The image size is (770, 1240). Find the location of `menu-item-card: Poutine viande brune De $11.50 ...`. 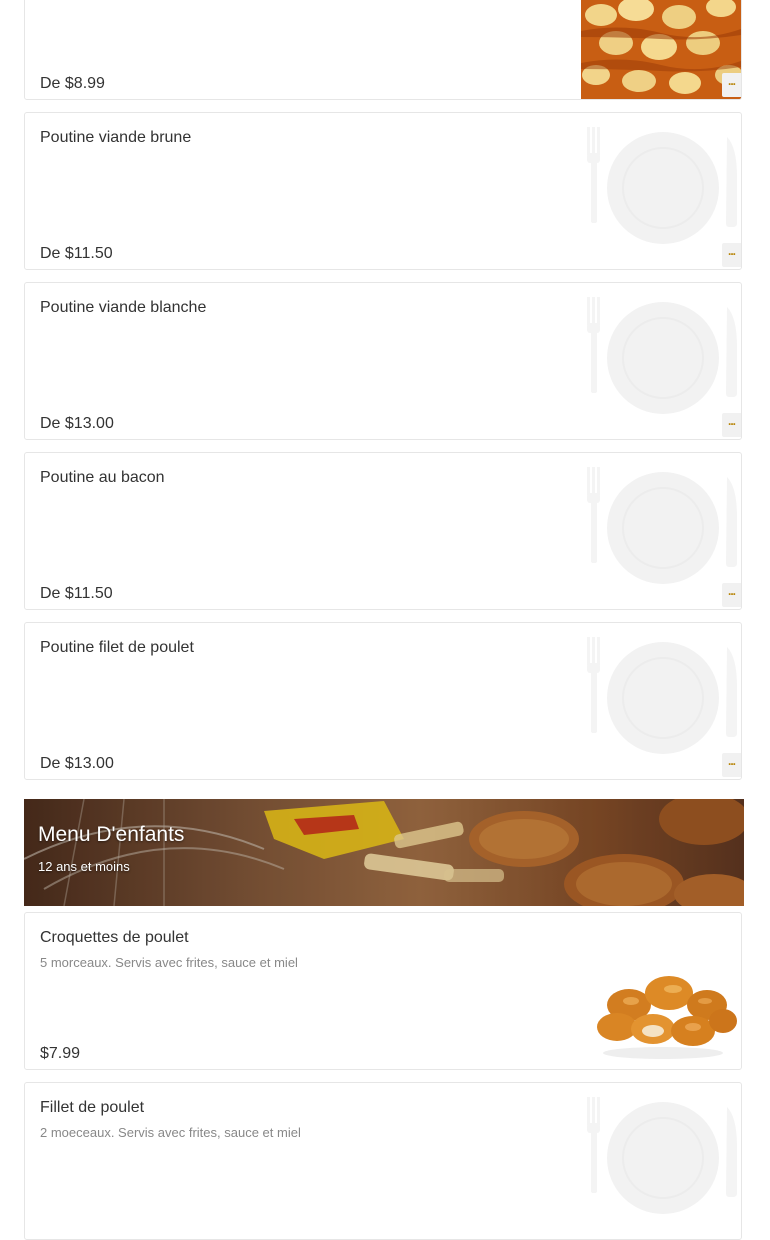

menu-item-card: Poutine viande brune De $11.50 ... is located at coordinates (383, 191).